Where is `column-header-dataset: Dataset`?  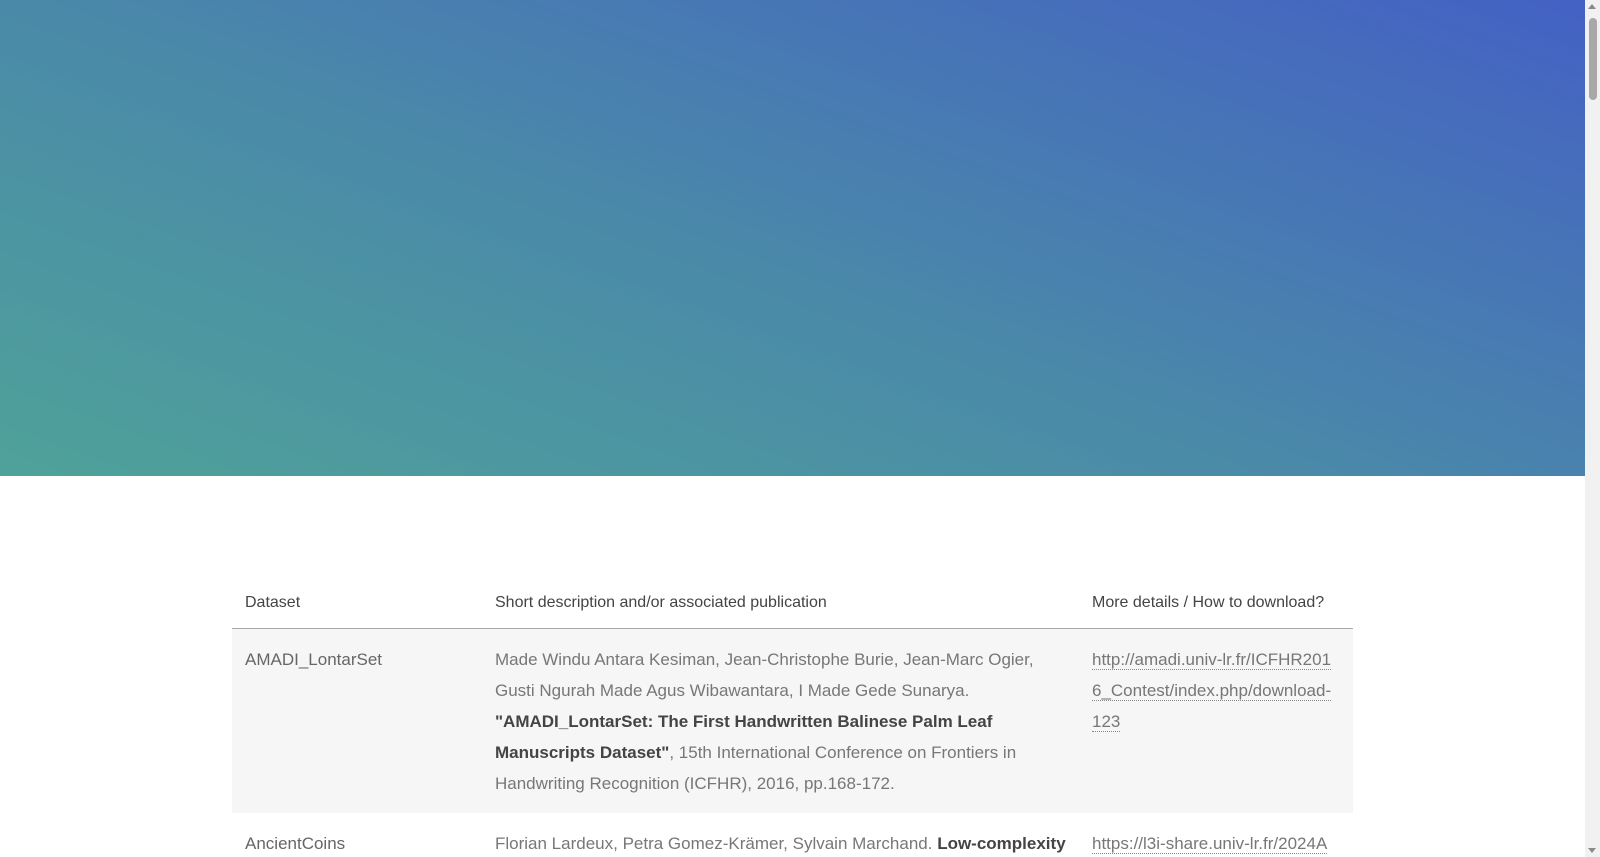
column-header-dataset: Dataset is located at coordinates (357, 605).